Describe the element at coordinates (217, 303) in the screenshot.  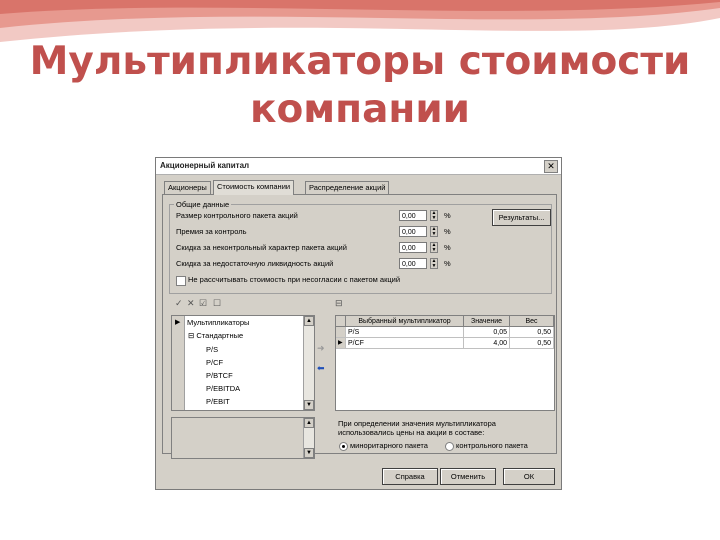
I see `uncheck-icon: ☐` at that location.